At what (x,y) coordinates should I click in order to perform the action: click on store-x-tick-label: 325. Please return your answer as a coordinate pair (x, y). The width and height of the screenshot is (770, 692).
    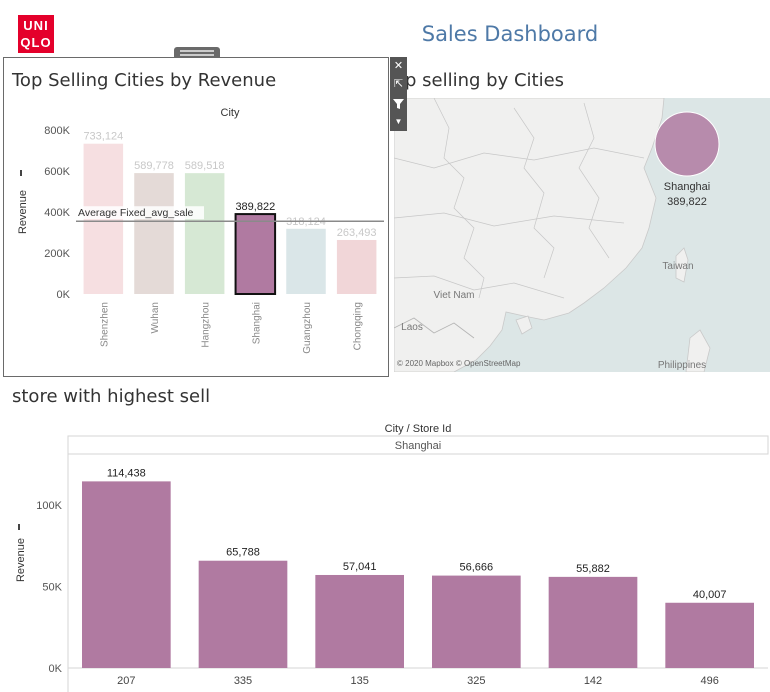
    Looking at the image, I should click on (476, 681).